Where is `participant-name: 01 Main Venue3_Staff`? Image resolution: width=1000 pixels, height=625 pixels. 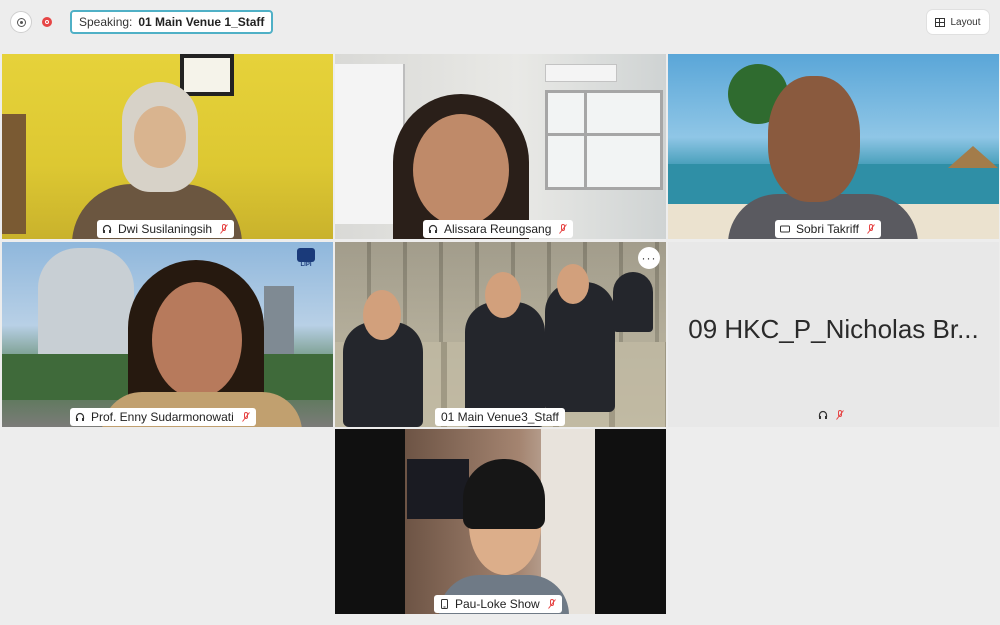
participant-name: 01 Main Venue3_Staff is located at coordinates (500, 417).